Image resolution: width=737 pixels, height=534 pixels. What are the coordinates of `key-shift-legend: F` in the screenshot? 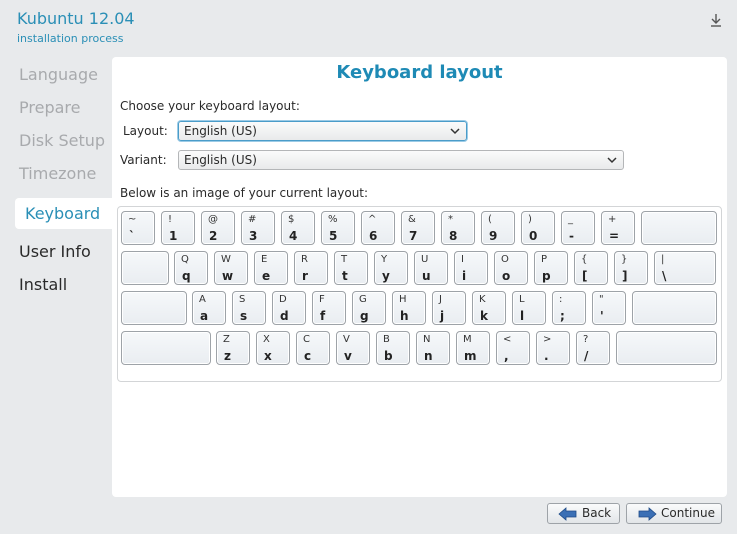 It's located at (322, 299).